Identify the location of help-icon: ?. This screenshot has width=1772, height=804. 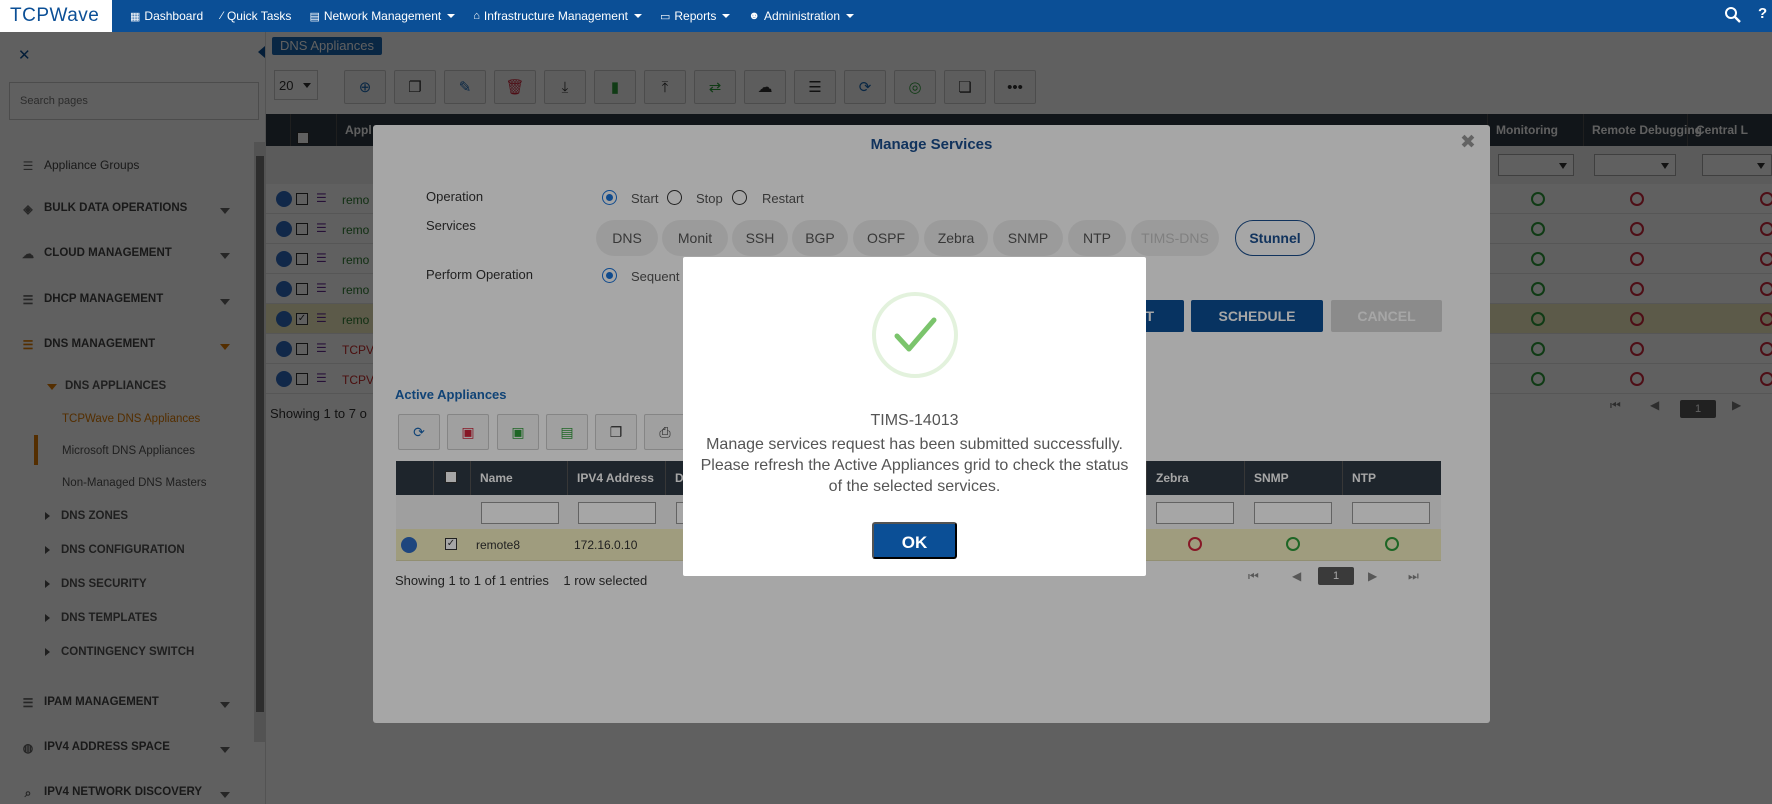
(1762, 13).